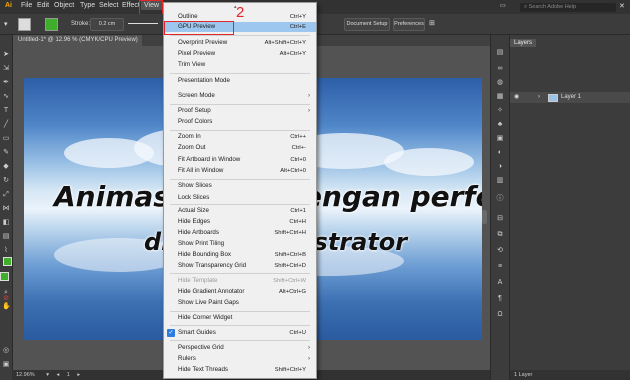 Image resolution: width=630 pixels, height=380 pixels. I want to click on stroke-label: Stroke:, so click(81, 24).